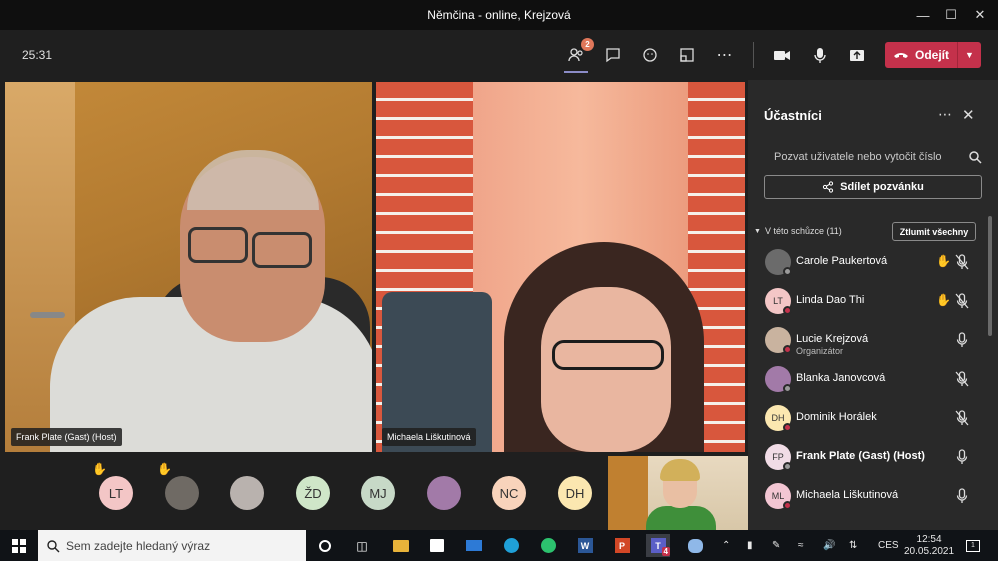 This screenshot has height=561, width=998. I want to click on reactions-button, so click(650, 55).